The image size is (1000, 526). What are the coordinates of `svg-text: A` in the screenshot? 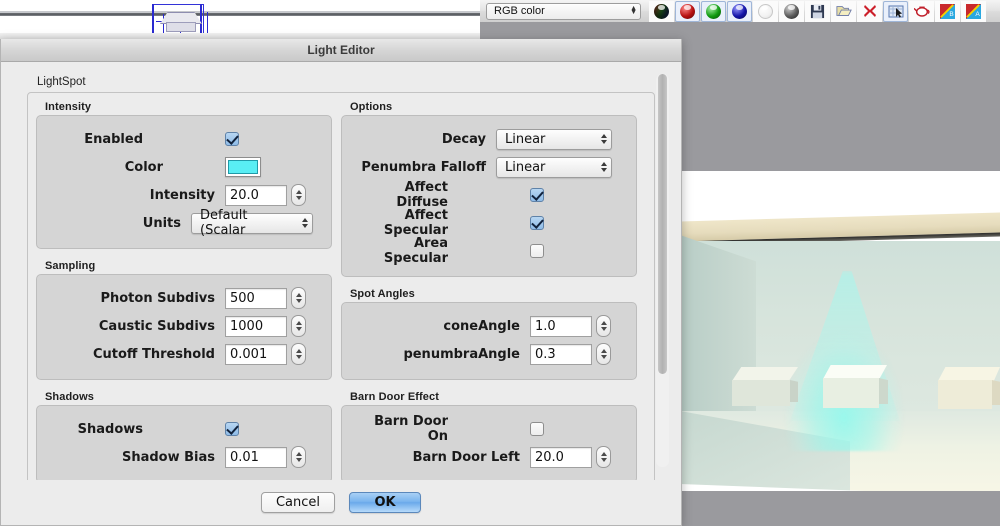 It's located at (977, 14).